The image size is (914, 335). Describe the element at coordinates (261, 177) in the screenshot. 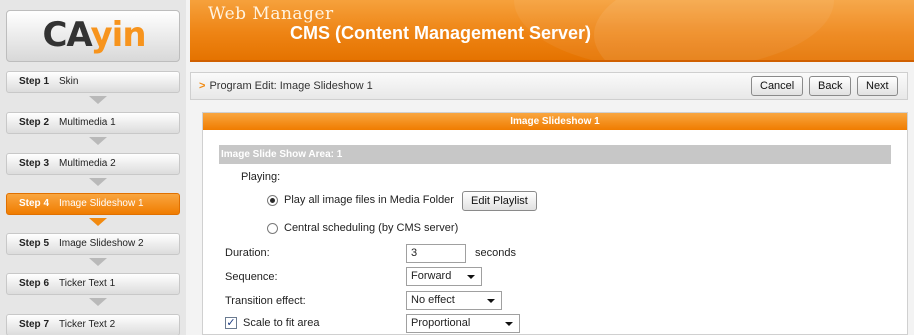

I see `playing-label: Playing:` at that location.